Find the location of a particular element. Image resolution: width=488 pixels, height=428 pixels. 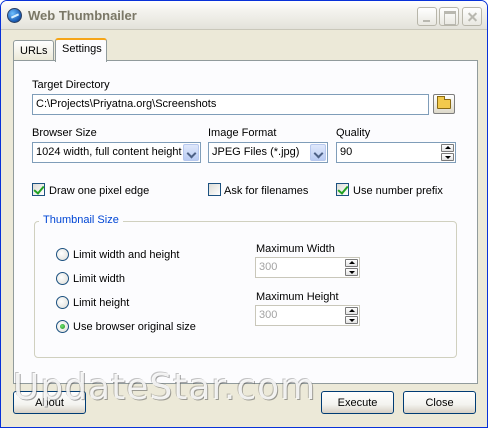

about-button: About is located at coordinates (49, 402).